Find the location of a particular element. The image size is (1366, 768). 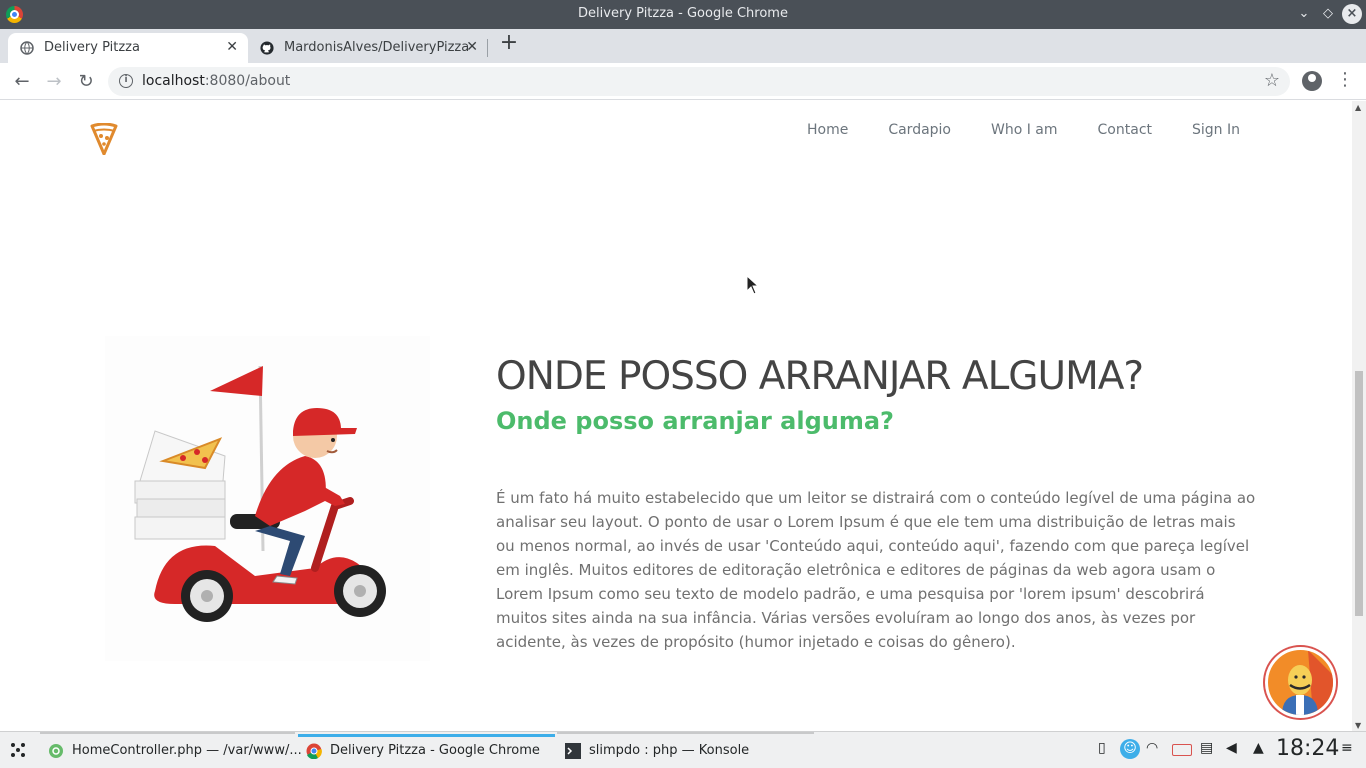

volume-icon: ◀ is located at coordinates (1231, 748).